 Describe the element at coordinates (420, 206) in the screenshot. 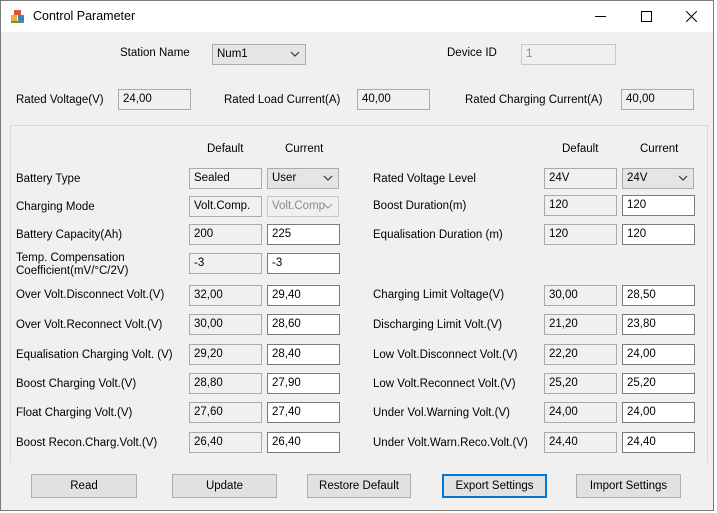

I see `boost-duration-label: Boost Duration(m)` at that location.